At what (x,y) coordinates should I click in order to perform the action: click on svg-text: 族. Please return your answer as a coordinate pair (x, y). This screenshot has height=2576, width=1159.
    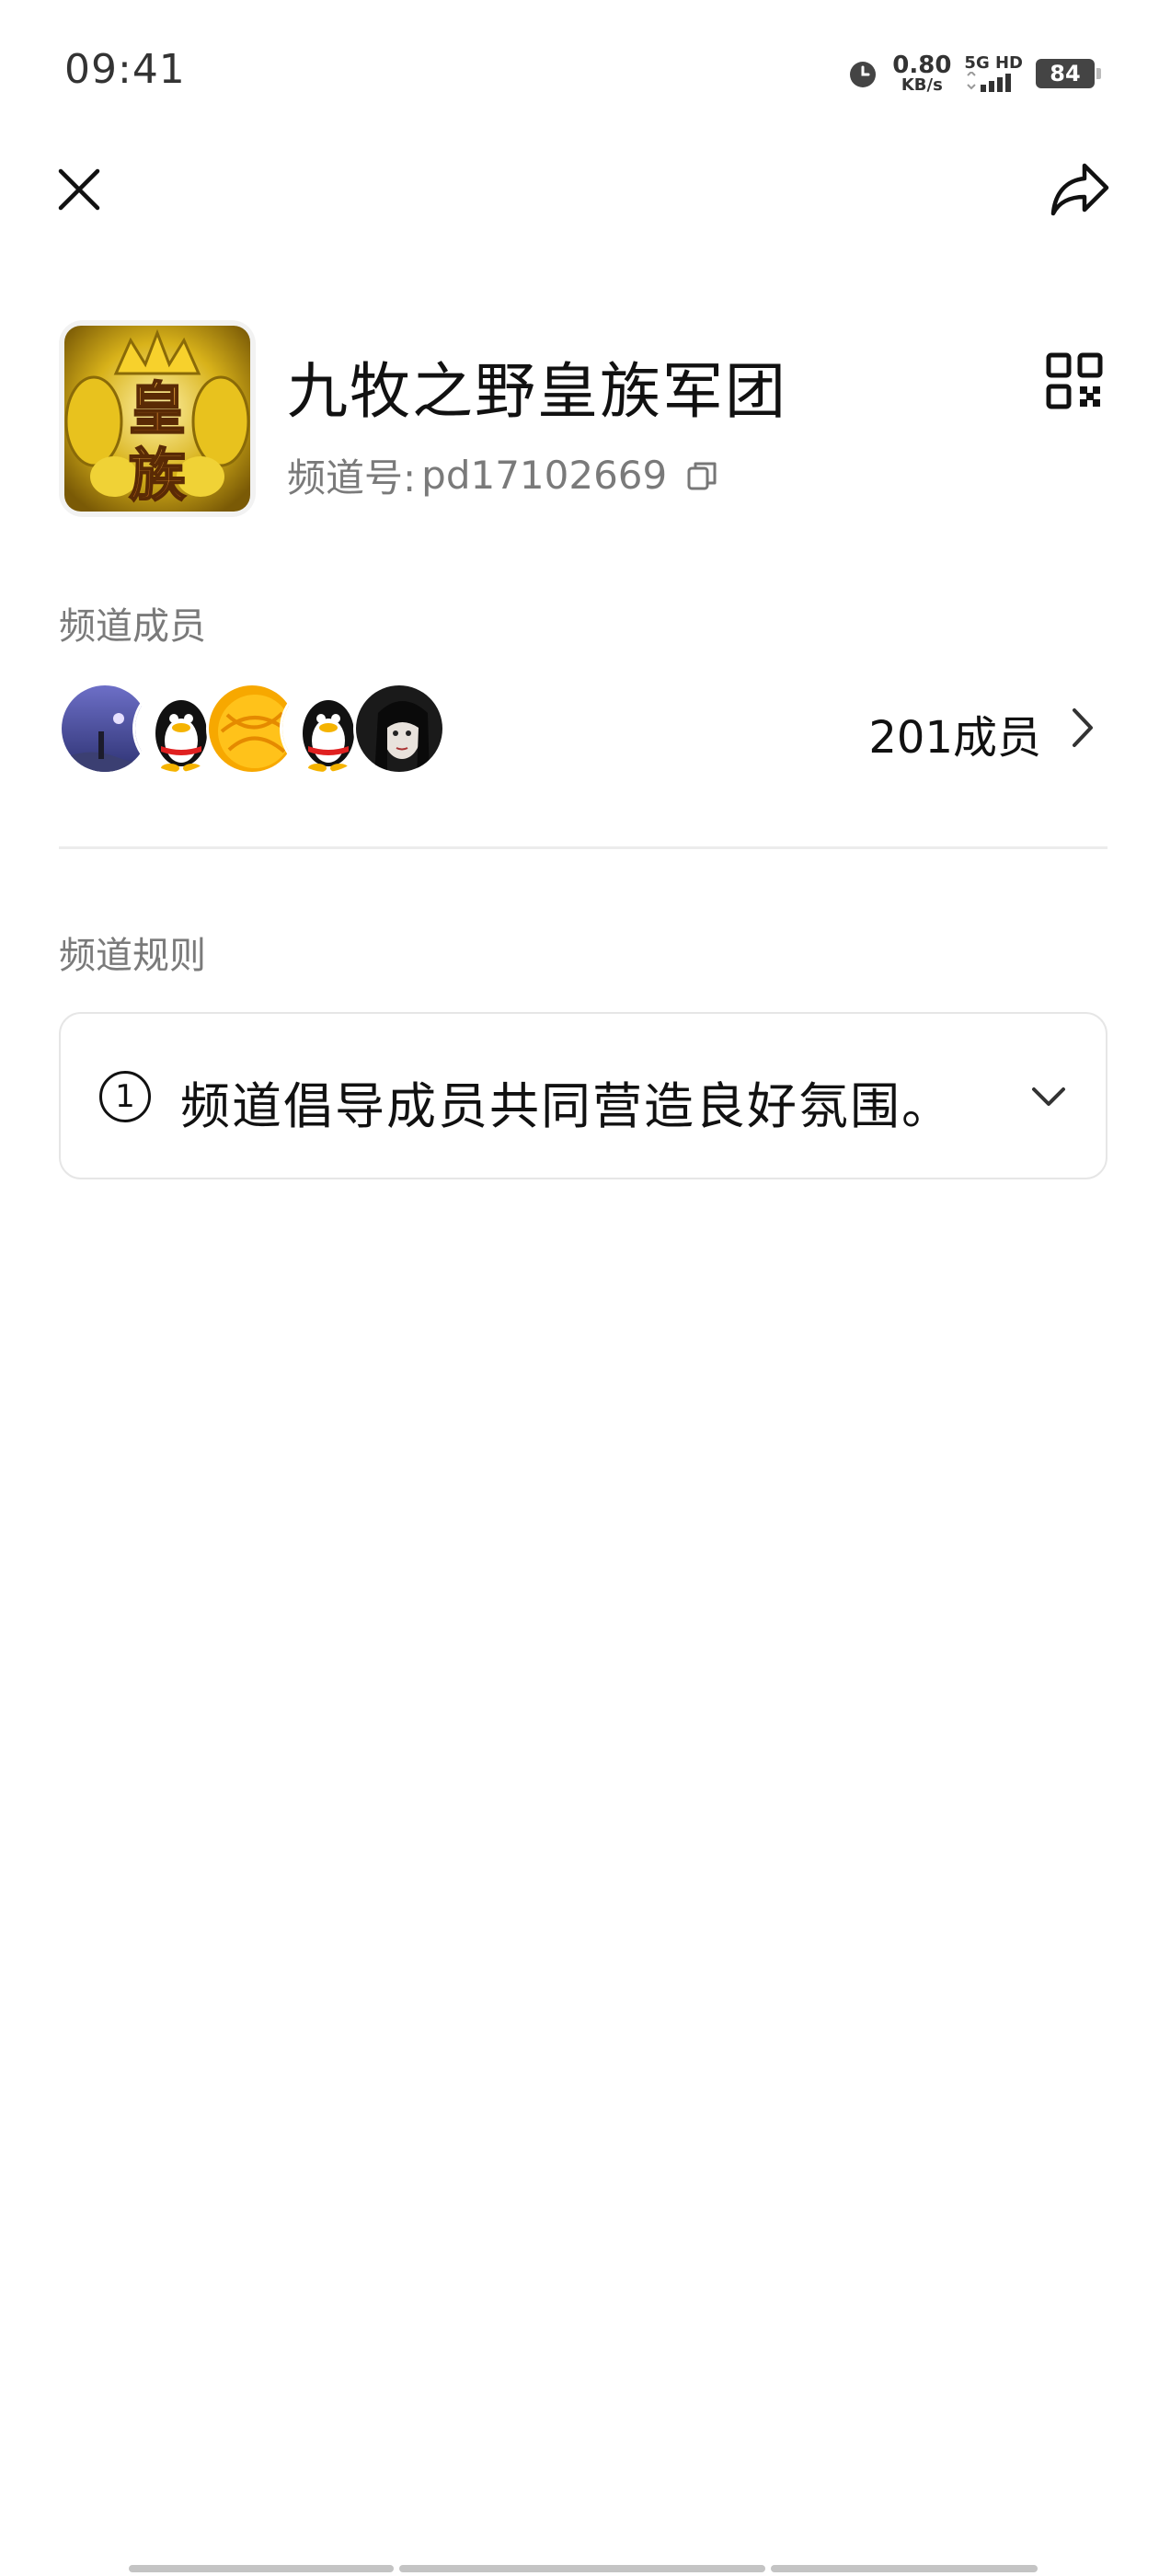
    Looking at the image, I should click on (157, 475).